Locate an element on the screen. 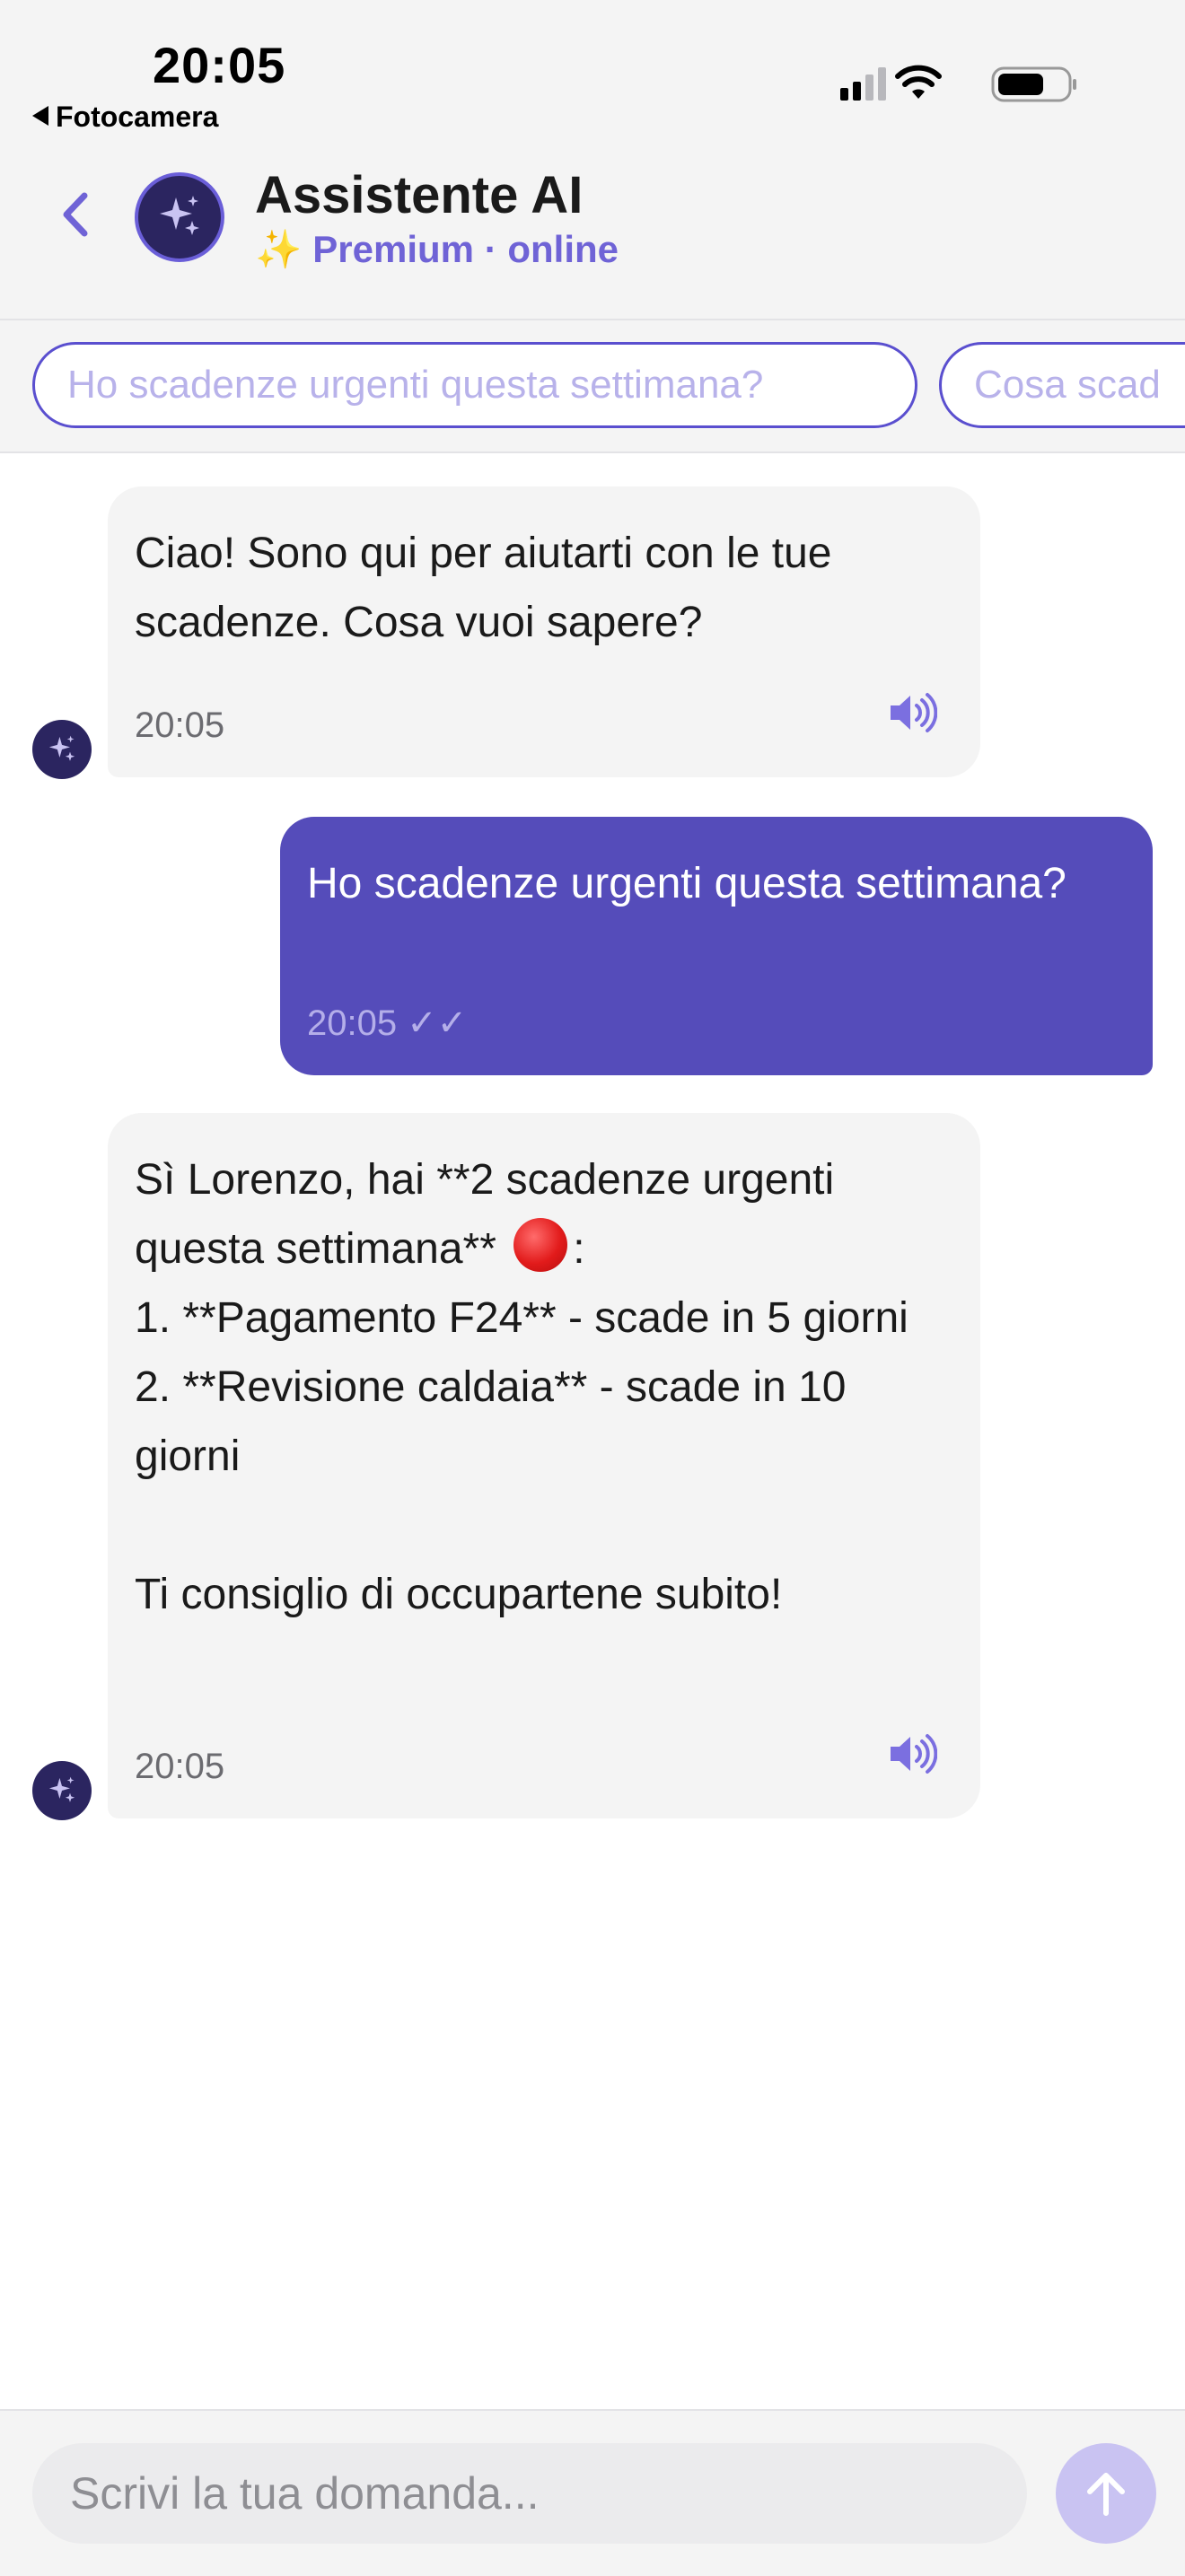 This screenshot has width=1185, height=2576. status-bar: 20:05 Fotocamera is located at coordinates (592, 76).